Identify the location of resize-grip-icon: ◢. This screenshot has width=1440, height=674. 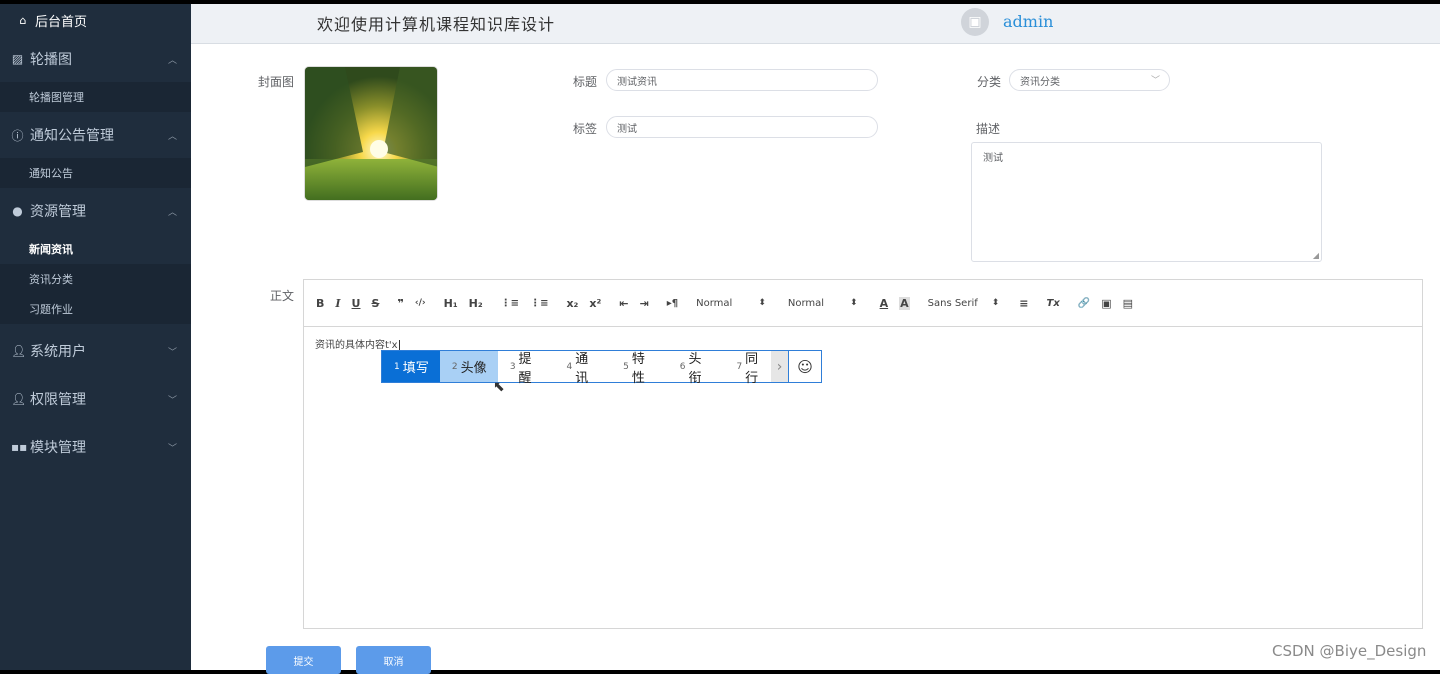
(1316, 255).